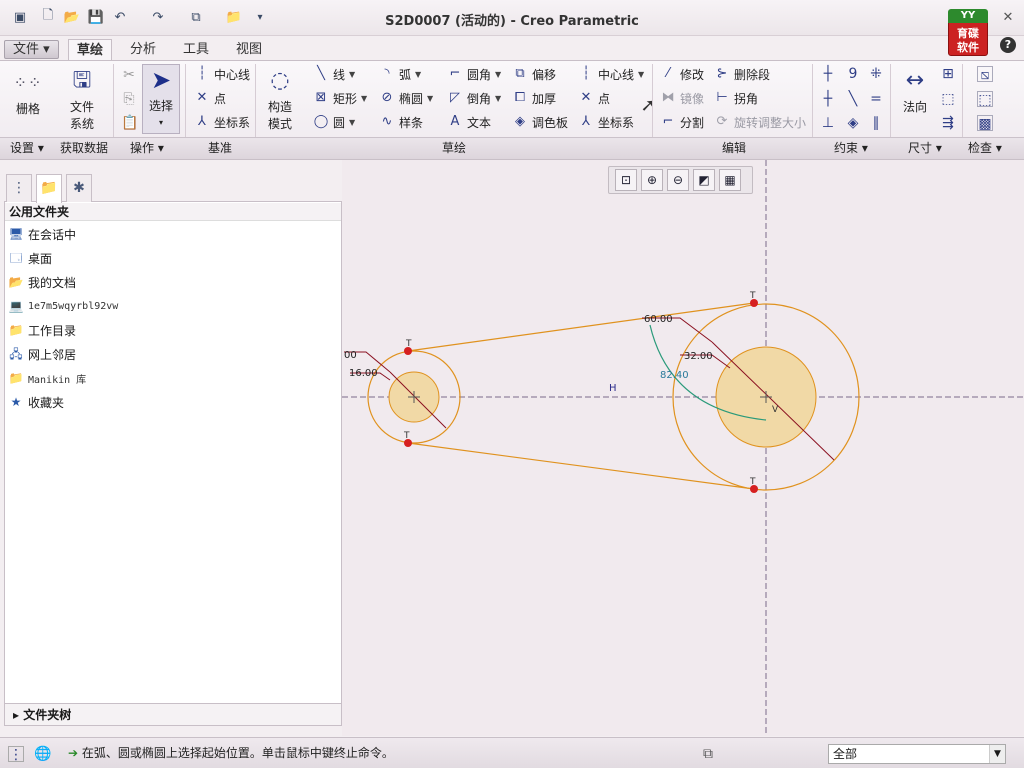 The height and width of the screenshot is (768, 1024). What do you see at coordinates (455, 73) in the screenshot?
I see `fillet-icon: ⌐` at bounding box center [455, 73].